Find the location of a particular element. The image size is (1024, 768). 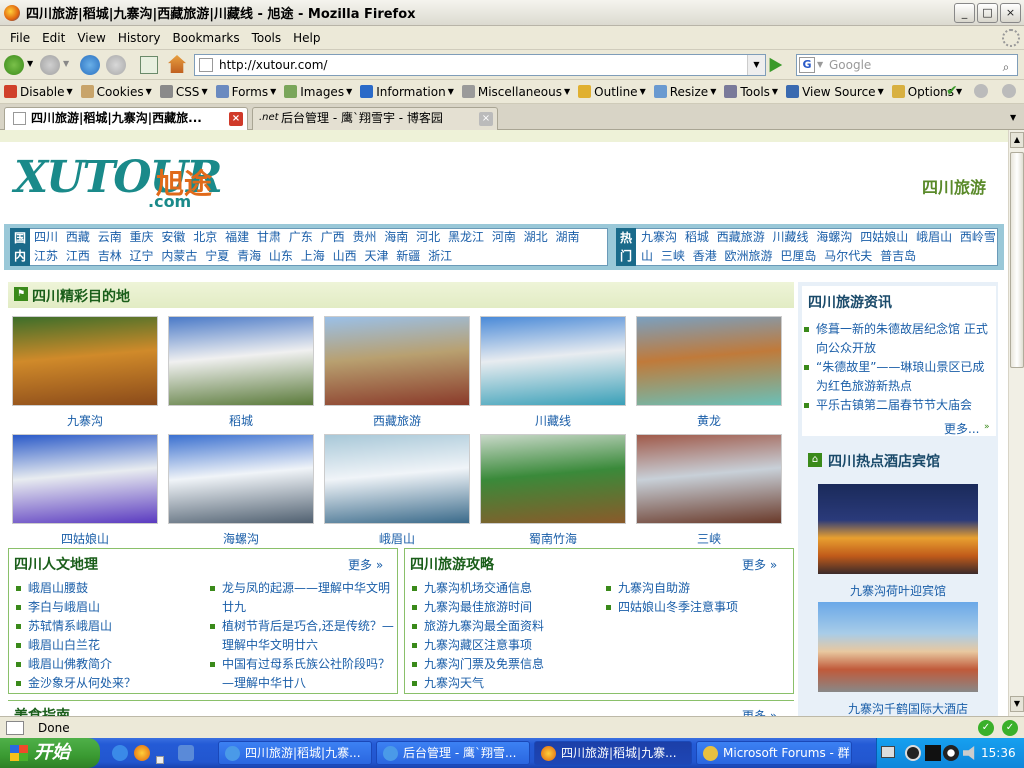

menu-tools: Tools is located at coordinates (267, 38).